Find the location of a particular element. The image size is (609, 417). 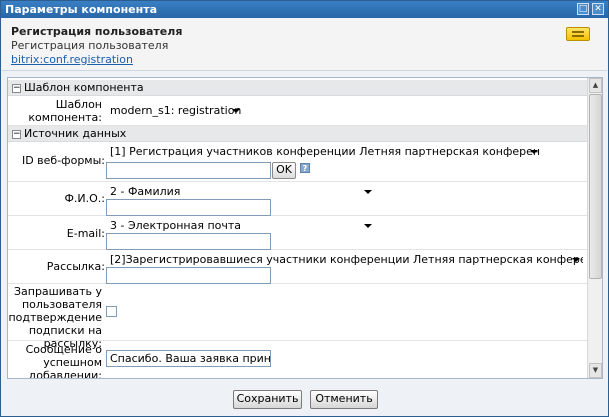

ok-button: OK is located at coordinates (284, 170).